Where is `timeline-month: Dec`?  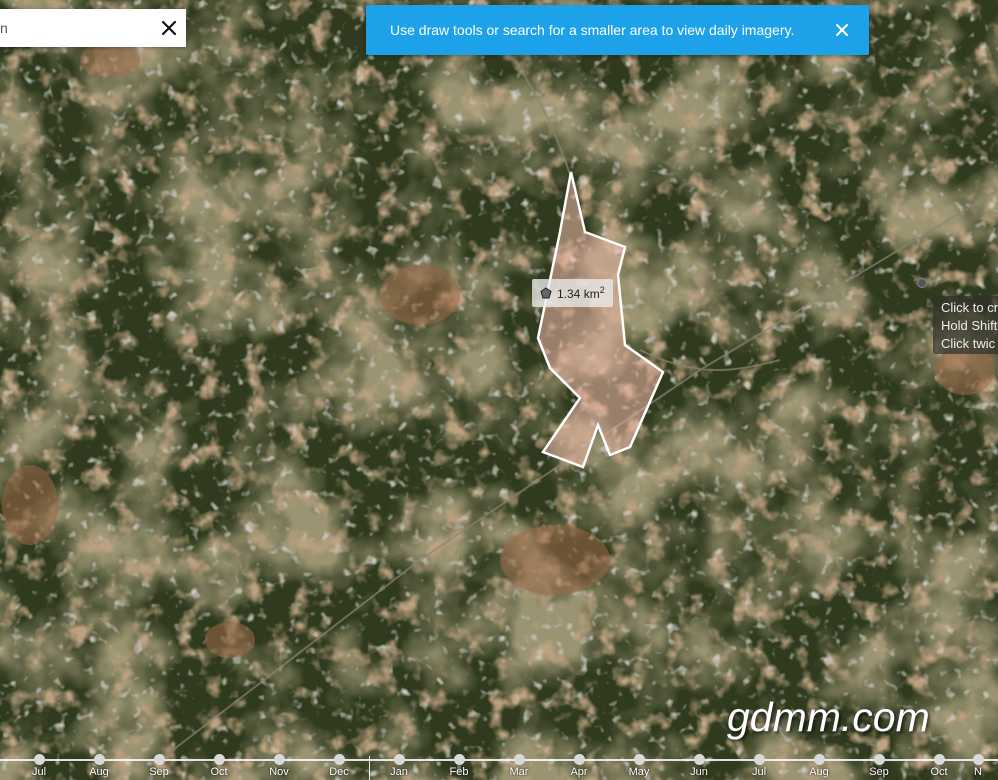 timeline-month: Dec is located at coordinates (339, 766).